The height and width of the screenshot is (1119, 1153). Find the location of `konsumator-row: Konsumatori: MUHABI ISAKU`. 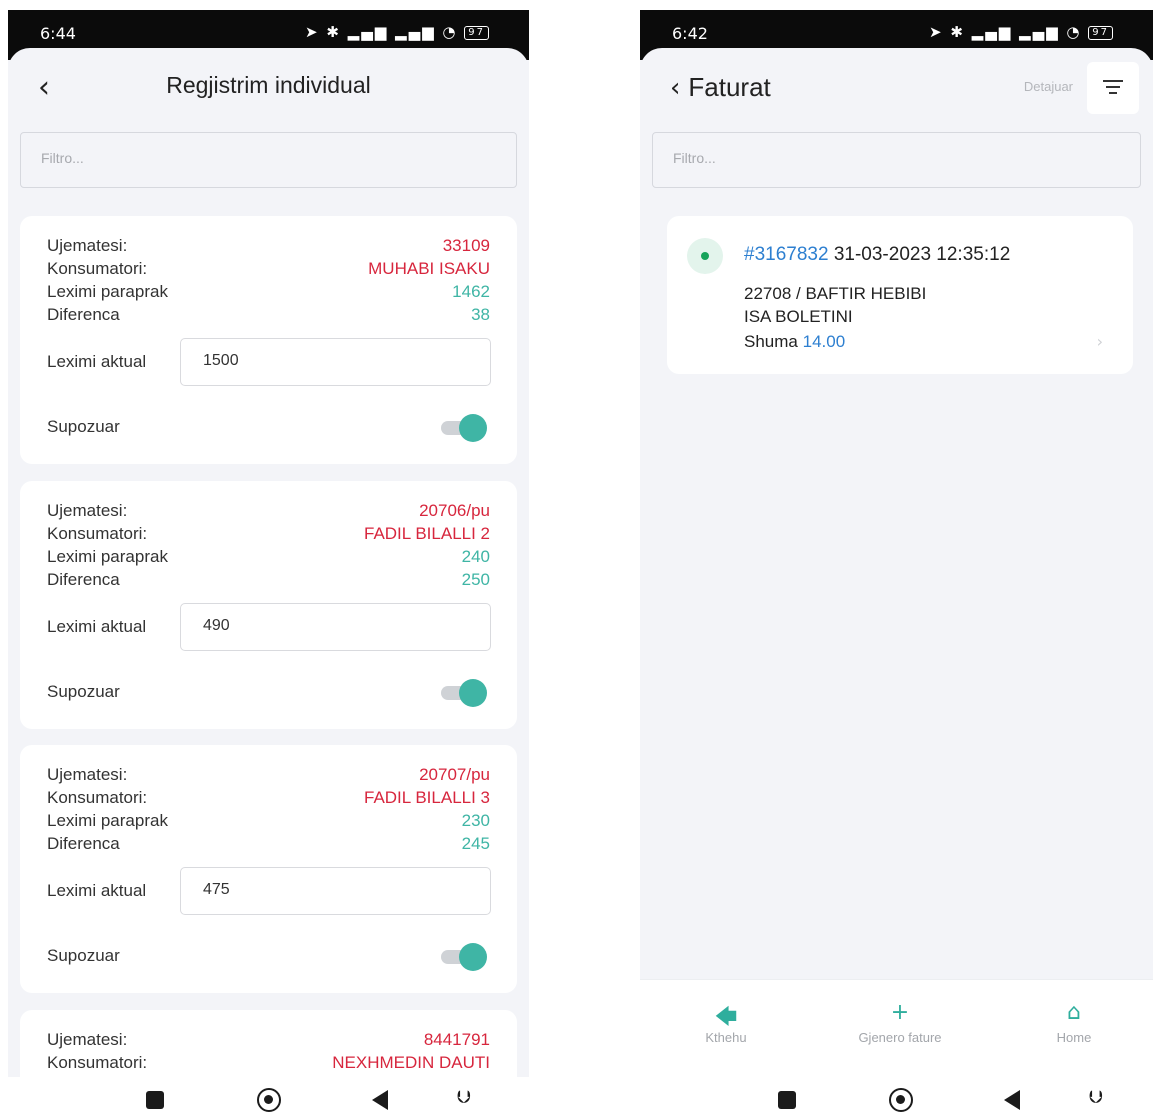

konsumator-row: Konsumatori: MUHABI ISAKU is located at coordinates (268, 270).